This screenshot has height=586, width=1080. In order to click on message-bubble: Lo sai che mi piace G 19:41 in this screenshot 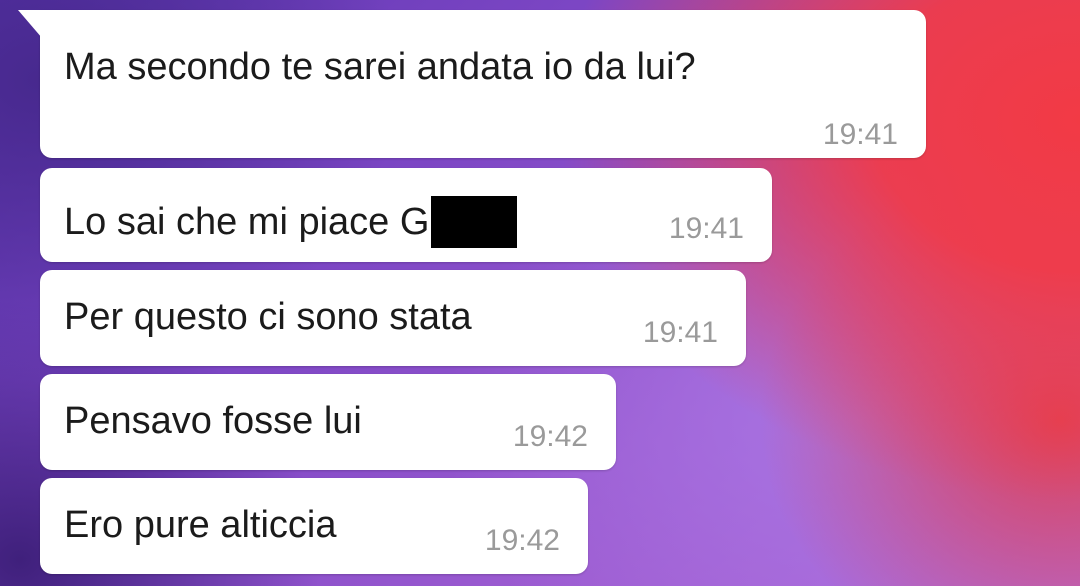, I will do `click(406, 215)`.